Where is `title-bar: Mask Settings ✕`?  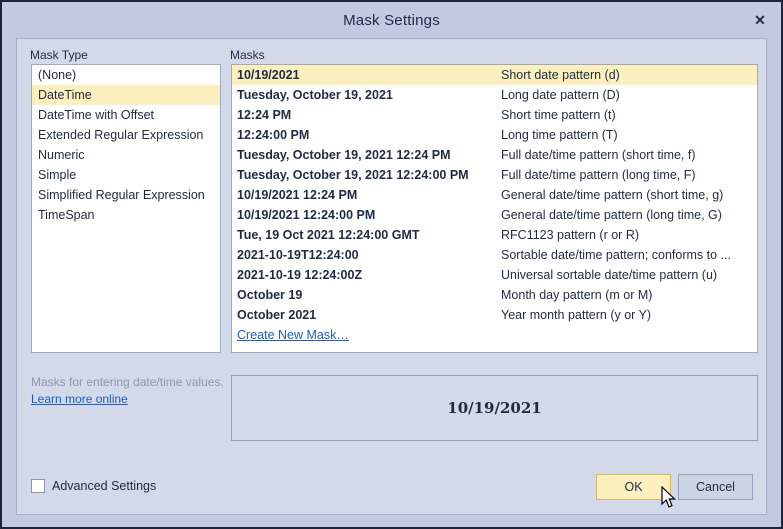
title-bar: Mask Settings ✕ is located at coordinates (391, 20).